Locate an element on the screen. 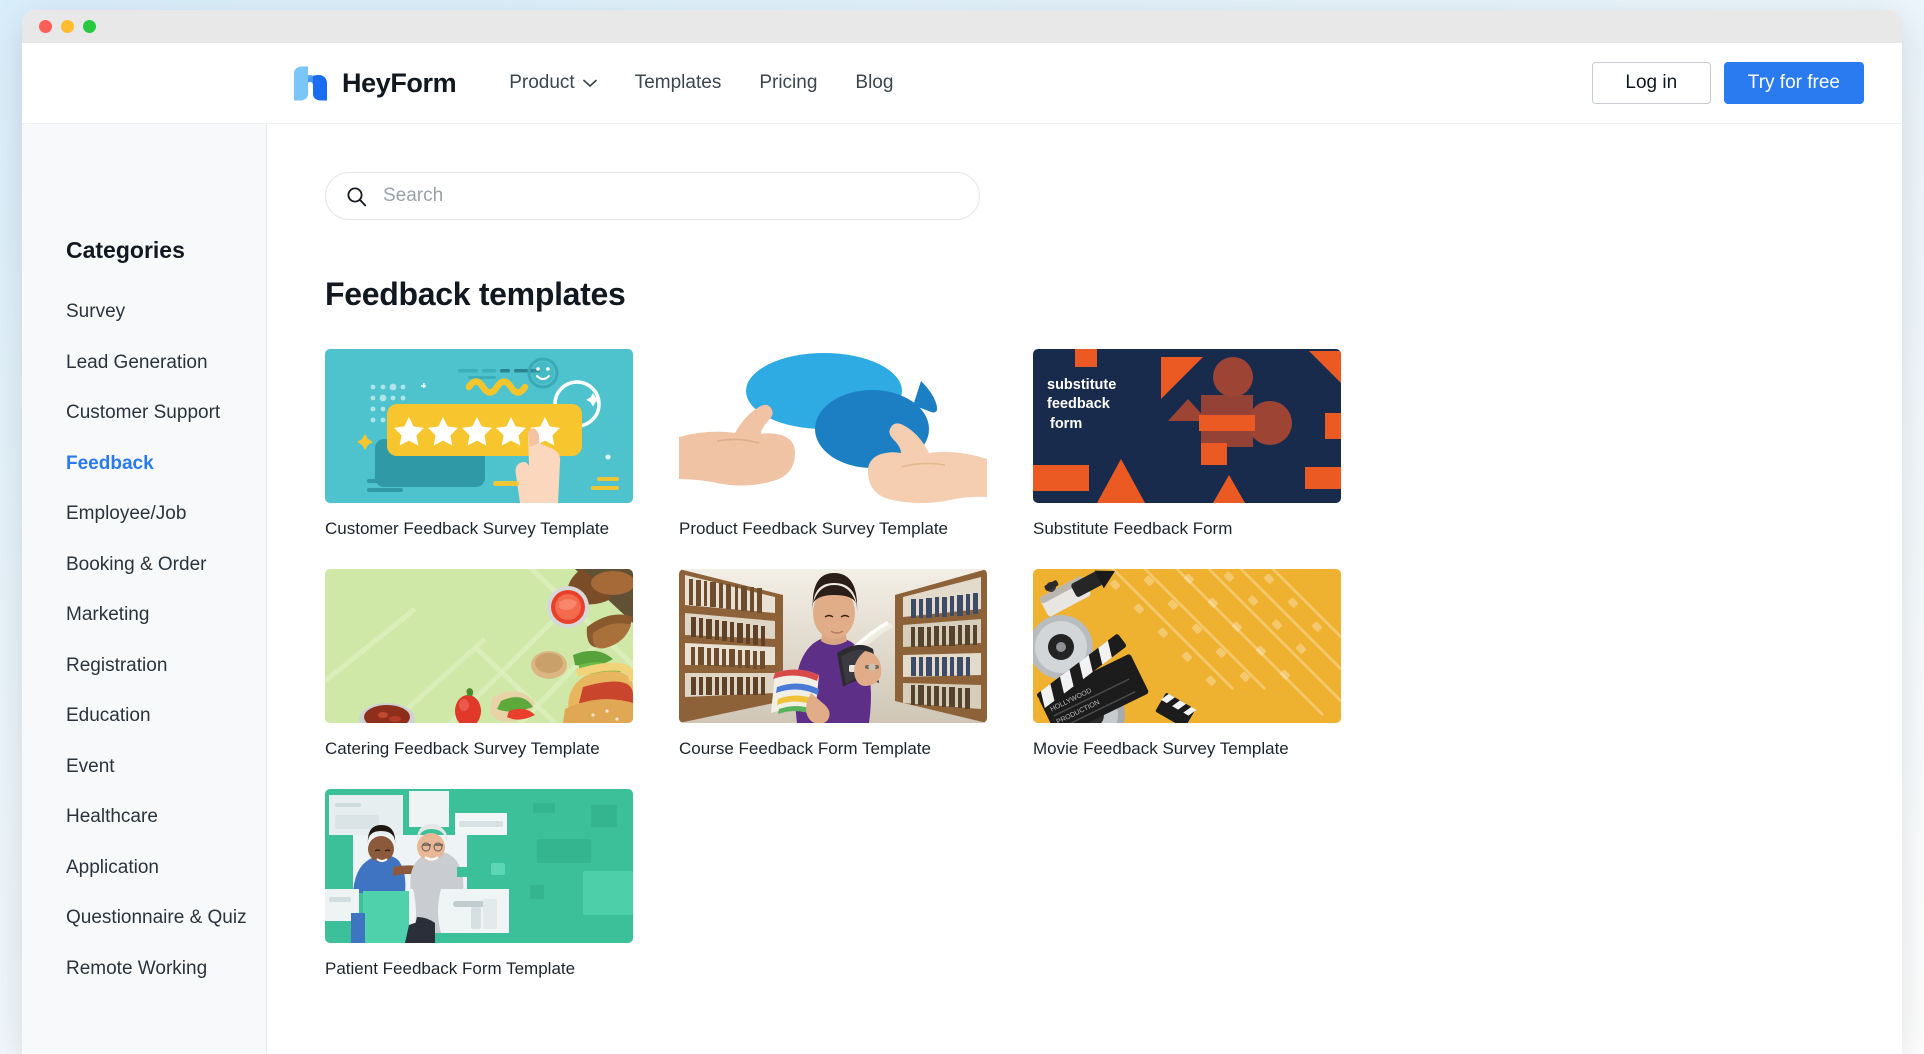  template-thumbnail-nurse-patient-green-mosaic is located at coordinates (479, 866).